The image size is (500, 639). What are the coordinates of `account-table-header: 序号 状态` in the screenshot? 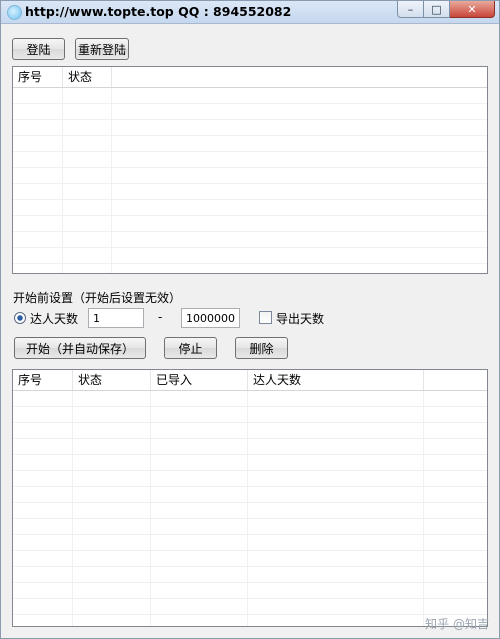 It's located at (250, 77).